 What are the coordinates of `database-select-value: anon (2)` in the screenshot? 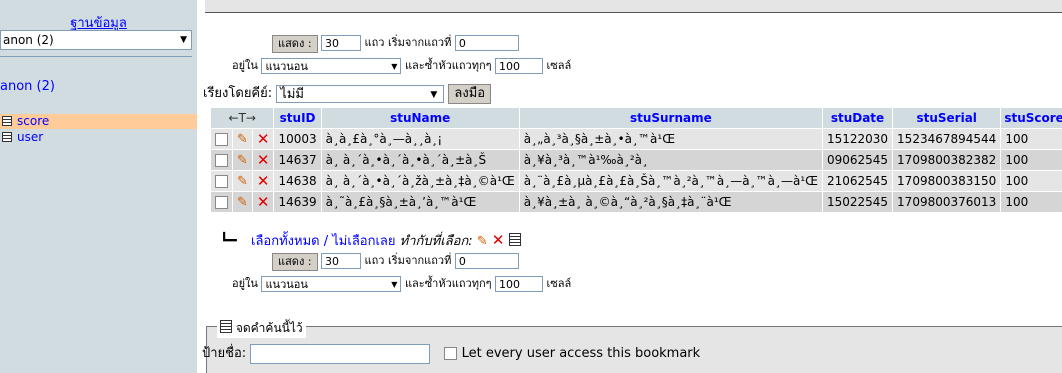 It's located at (28, 40).